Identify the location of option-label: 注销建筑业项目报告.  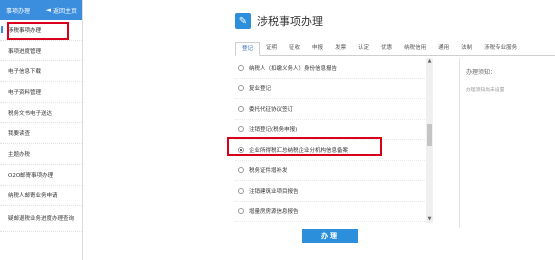
(274, 191).